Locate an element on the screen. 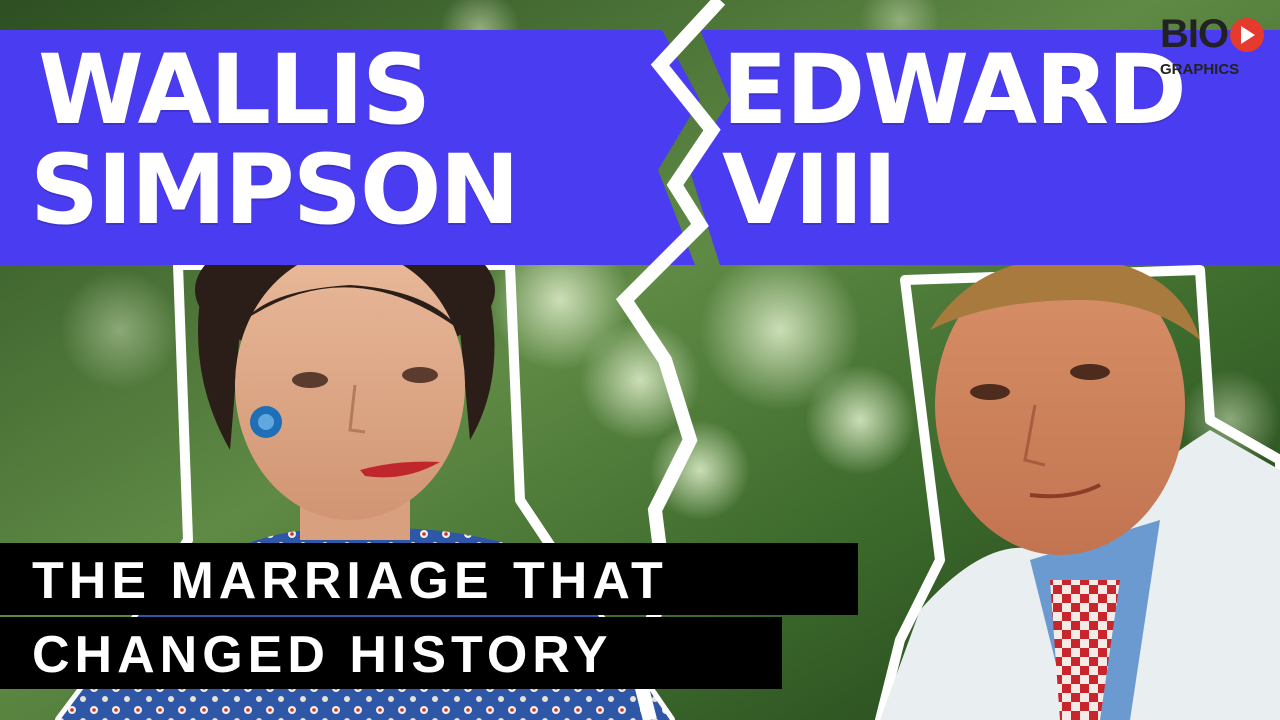  right-name-line1: EDWARD is located at coordinates (954, 90).